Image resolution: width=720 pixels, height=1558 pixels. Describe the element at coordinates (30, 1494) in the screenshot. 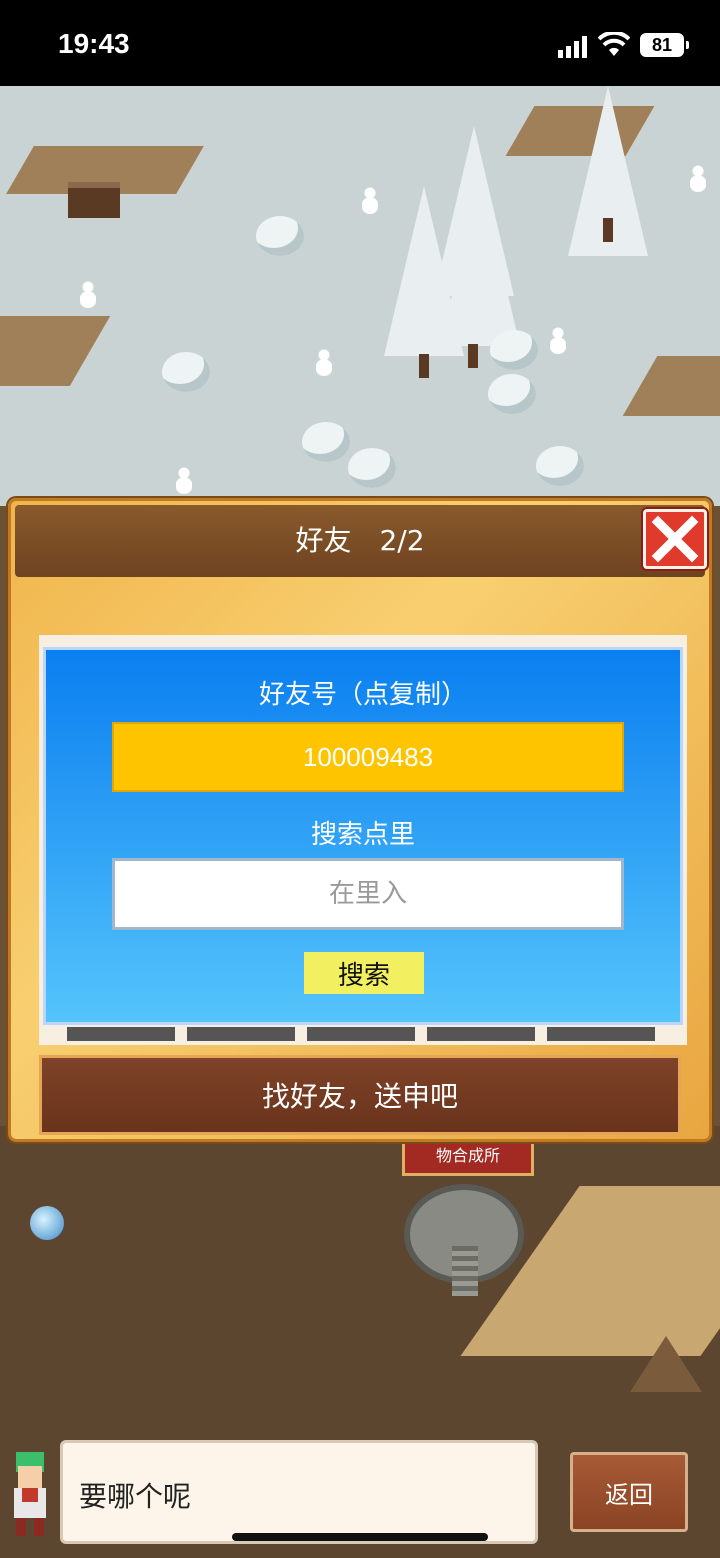

I see `character-avatar` at that location.